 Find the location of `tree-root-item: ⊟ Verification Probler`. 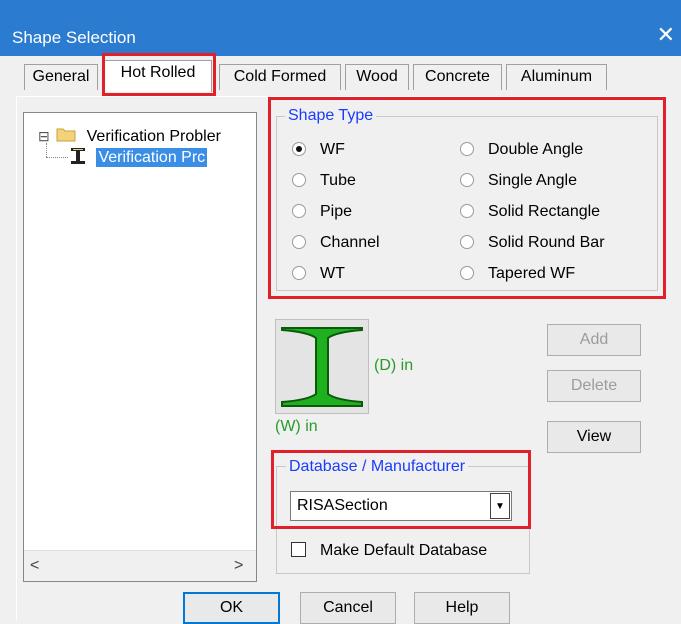

tree-root-item: ⊟ Verification Probler is located at coordinates (129, 136).